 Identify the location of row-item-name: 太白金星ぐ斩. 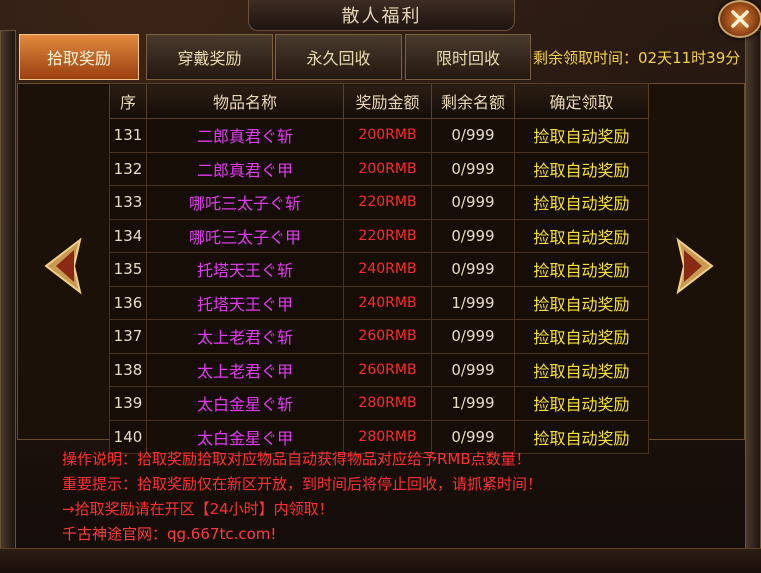
(245, 403).